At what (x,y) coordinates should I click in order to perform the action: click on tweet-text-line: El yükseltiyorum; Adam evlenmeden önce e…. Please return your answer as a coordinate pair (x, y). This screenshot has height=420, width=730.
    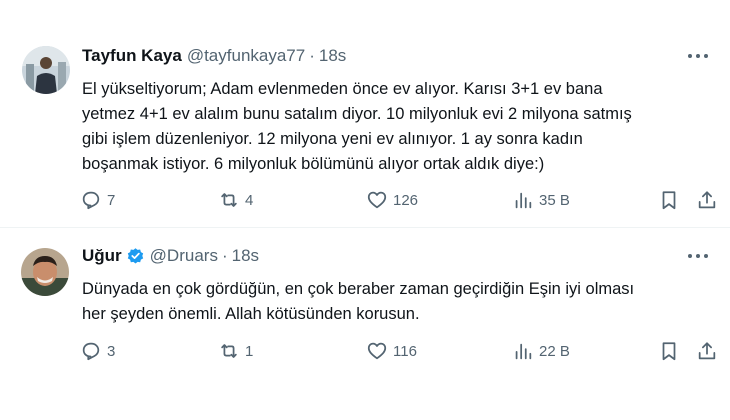
    Looking at the image, I should click on (342, 89).